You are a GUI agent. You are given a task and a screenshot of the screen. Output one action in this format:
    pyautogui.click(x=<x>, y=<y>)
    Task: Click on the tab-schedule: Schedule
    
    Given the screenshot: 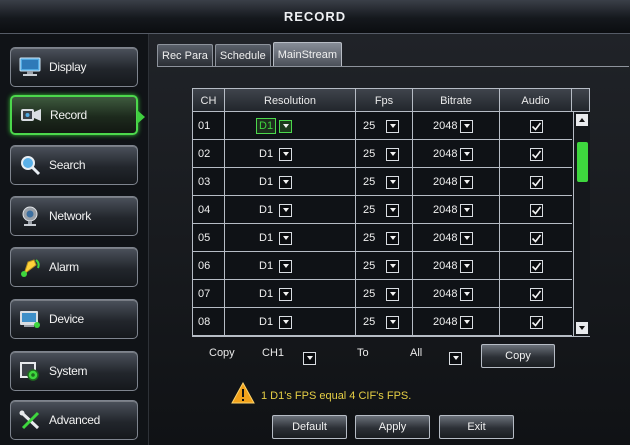 What is the action you would take?
    pyautogui.click(x=242, y=55)
    